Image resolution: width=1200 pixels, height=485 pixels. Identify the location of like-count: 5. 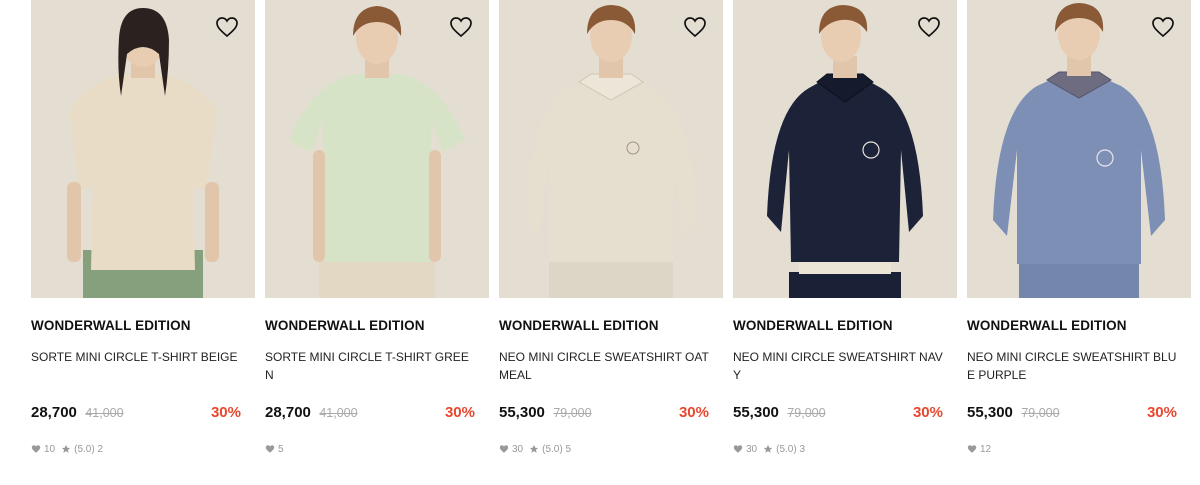
(274, 449).